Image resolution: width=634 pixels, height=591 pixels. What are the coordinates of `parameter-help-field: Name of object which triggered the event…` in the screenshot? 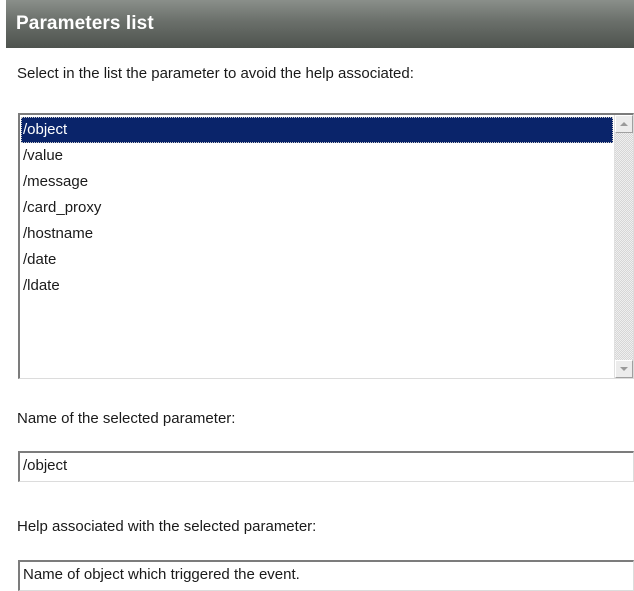 It's located at (326, 575).